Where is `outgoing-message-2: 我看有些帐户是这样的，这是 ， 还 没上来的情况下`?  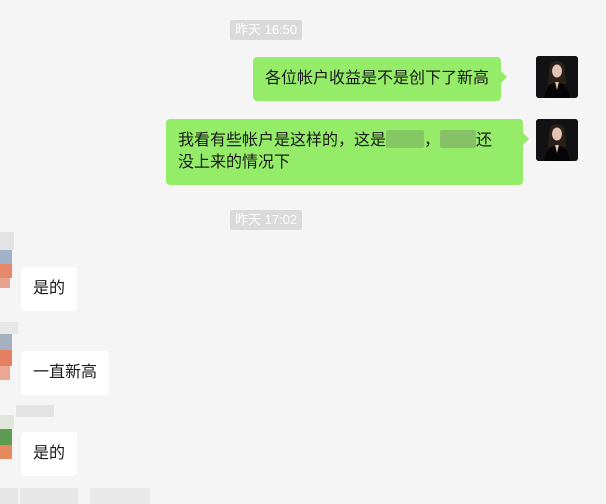
outgoing-message-2: 我看有些帐户是这样的，这是 ， 还 没上来的情况下 is located at coordinates (347, 152).